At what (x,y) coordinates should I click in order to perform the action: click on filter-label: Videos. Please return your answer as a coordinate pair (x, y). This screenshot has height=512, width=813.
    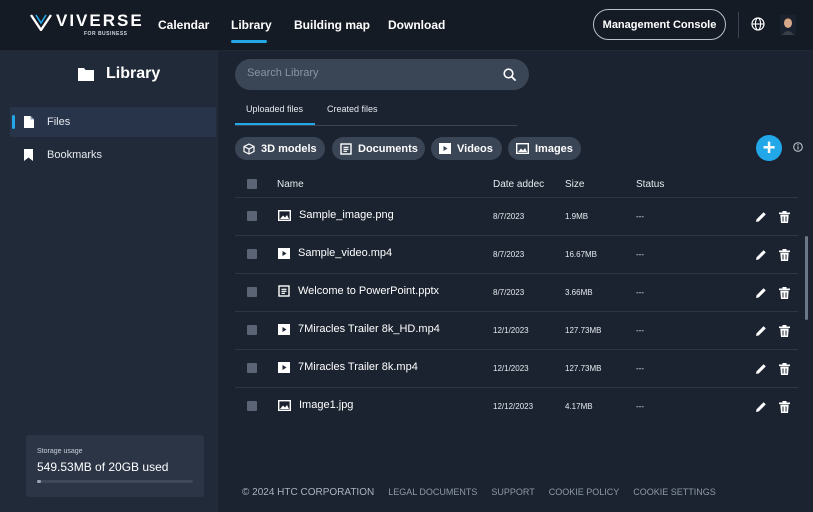
    Looking at the image, I should click on (475, 148).